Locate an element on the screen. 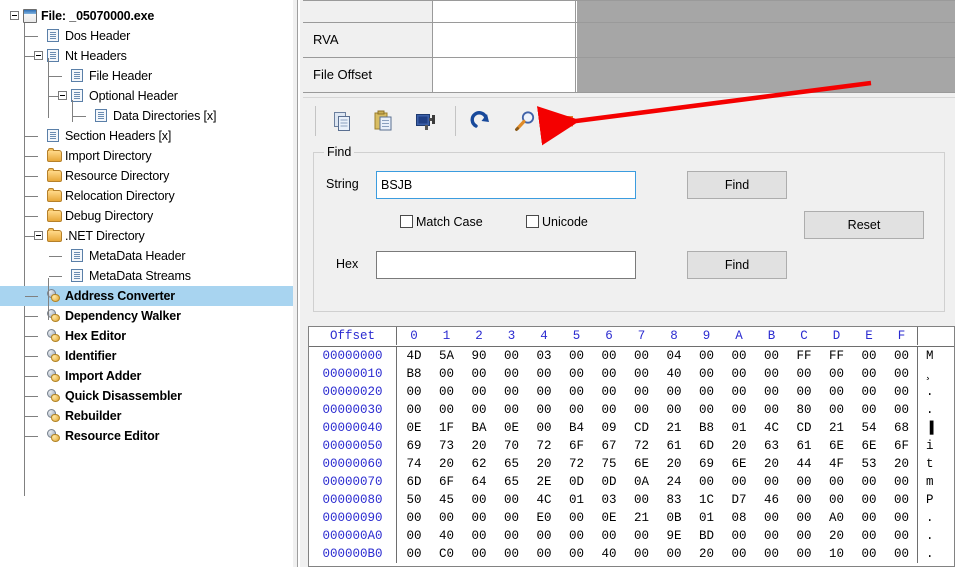  tree-item-net-directory: .NET Directory is located at coordinates (146, 236).